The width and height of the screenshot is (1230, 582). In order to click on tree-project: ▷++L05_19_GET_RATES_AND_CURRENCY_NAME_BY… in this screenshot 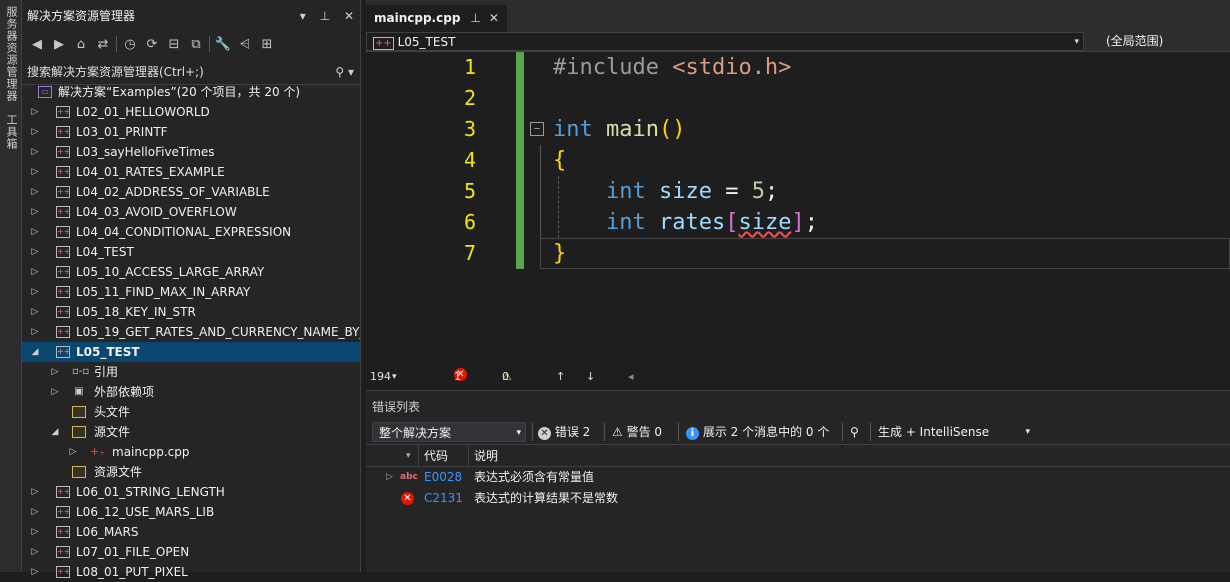, I will do `click(191, 332)`.